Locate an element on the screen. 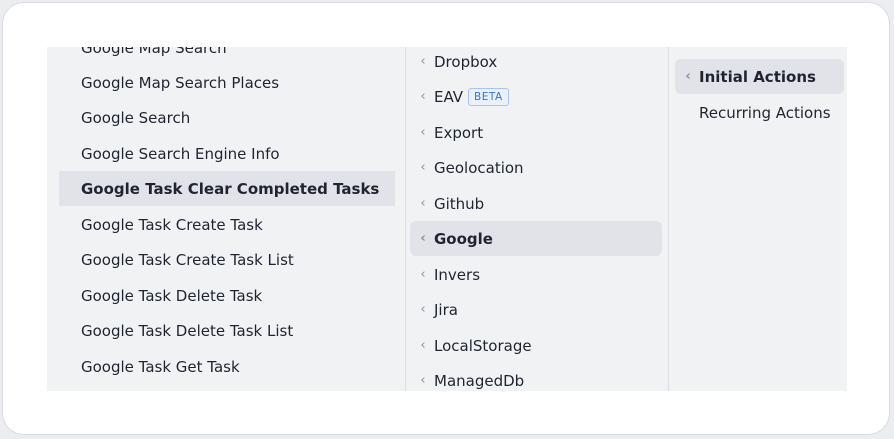 Image resolution: width=894 pixels, height=439 pixels. menu-item-label: Google Task Delete Task is located at coordinates (172, 295).